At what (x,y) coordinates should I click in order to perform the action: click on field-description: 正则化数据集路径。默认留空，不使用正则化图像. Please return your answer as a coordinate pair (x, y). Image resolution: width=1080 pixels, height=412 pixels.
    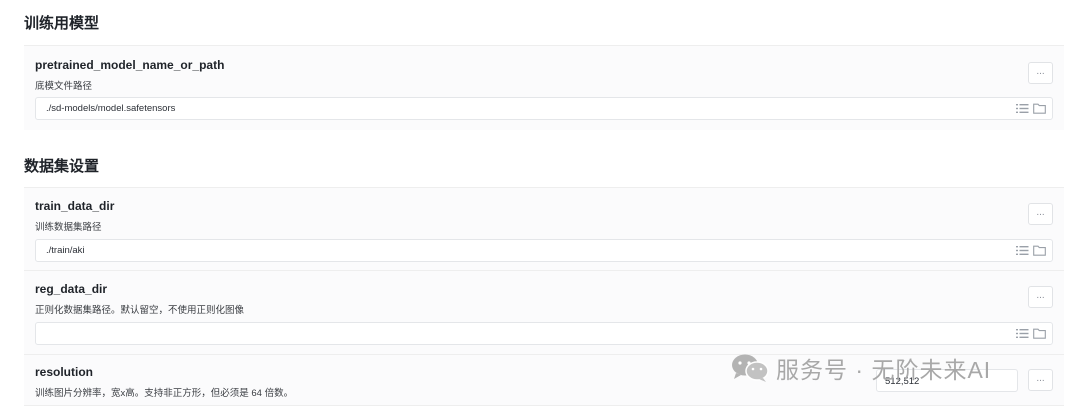
    Looking at the image, I should click on (140, 310).